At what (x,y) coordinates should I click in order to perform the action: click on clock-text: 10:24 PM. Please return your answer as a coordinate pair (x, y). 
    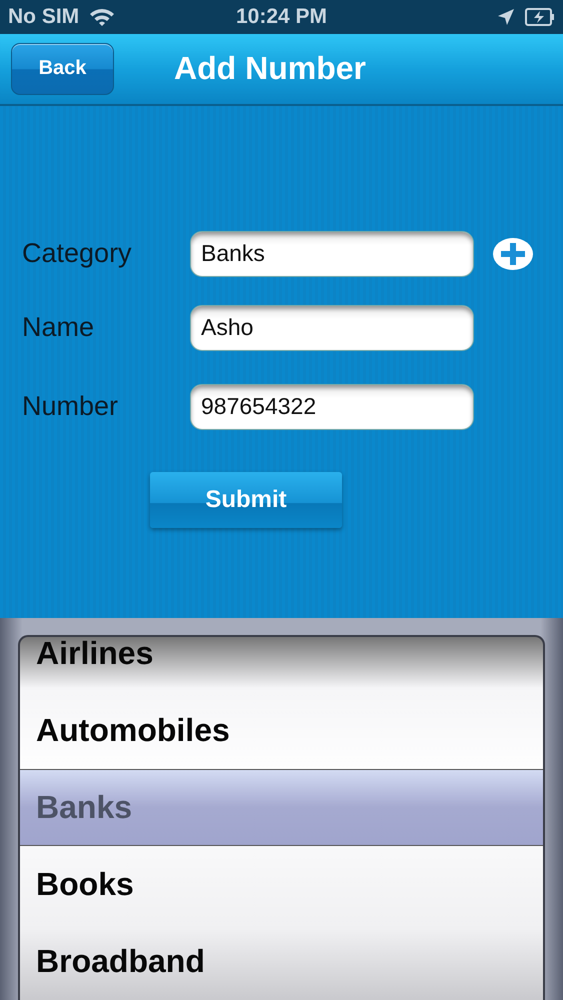
    Looking at the image, I should click on (282, 16).